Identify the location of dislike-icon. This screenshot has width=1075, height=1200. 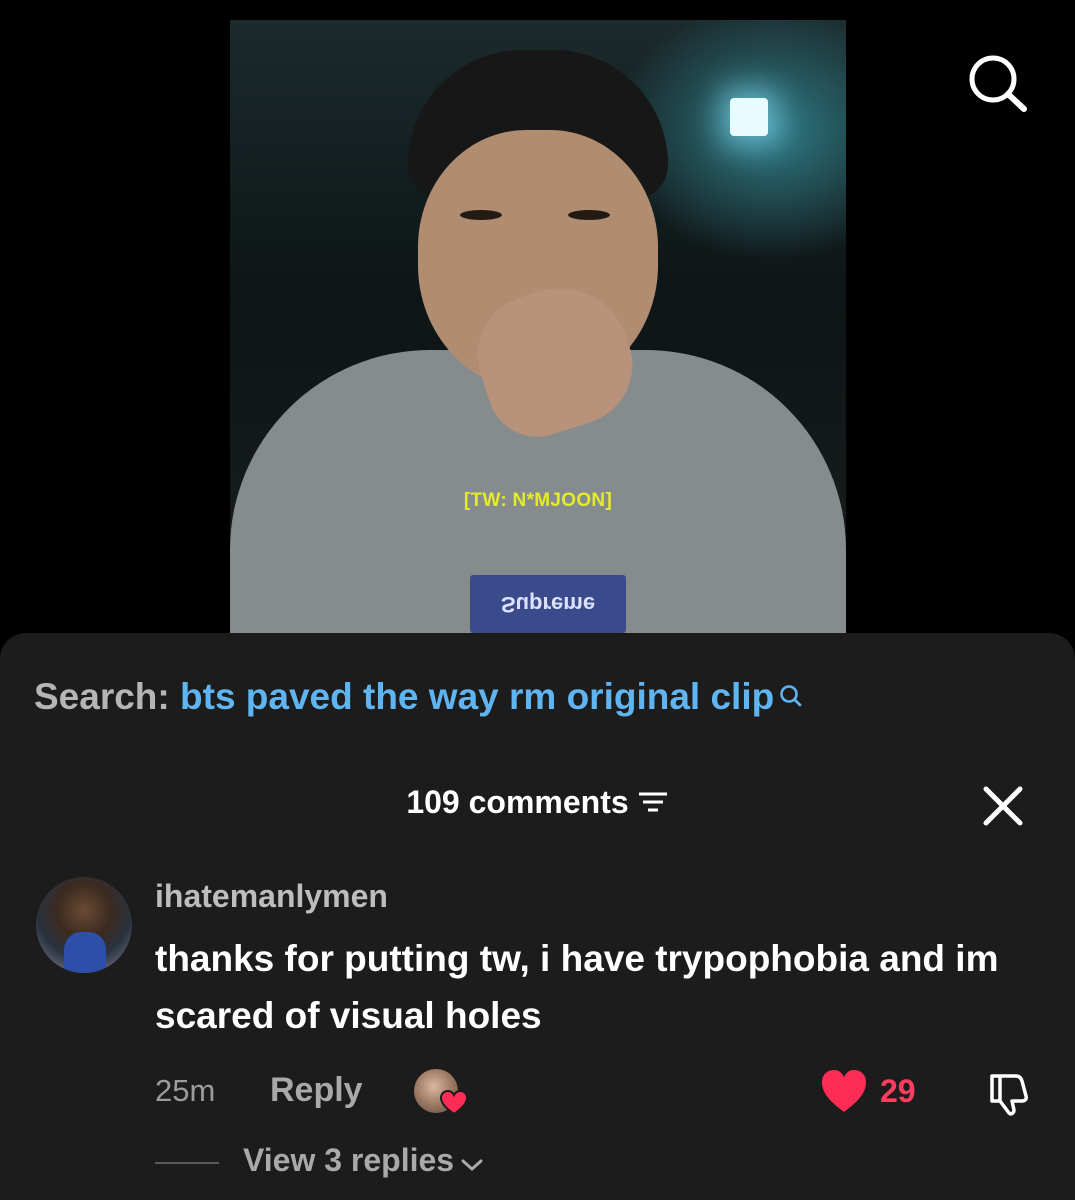
(1009, 1095).